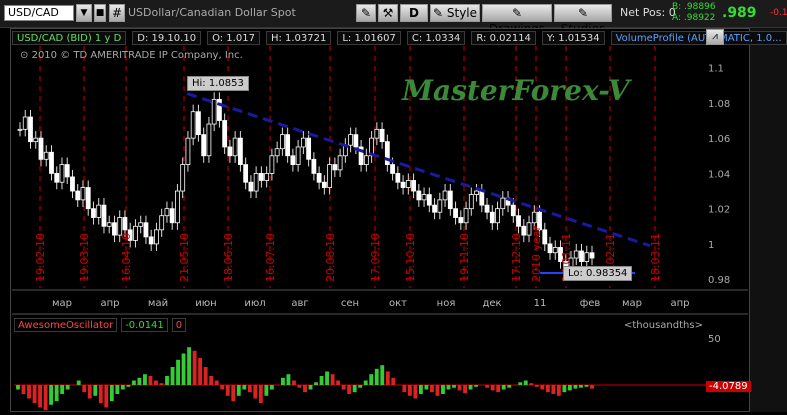 Image resolution: width=787 pixels, height=415 pixels. What do you see at coordinates (218, 83) in the screenshot?
I see `hi-label: Hi: 1.0853` at bounding box center [218, 83].